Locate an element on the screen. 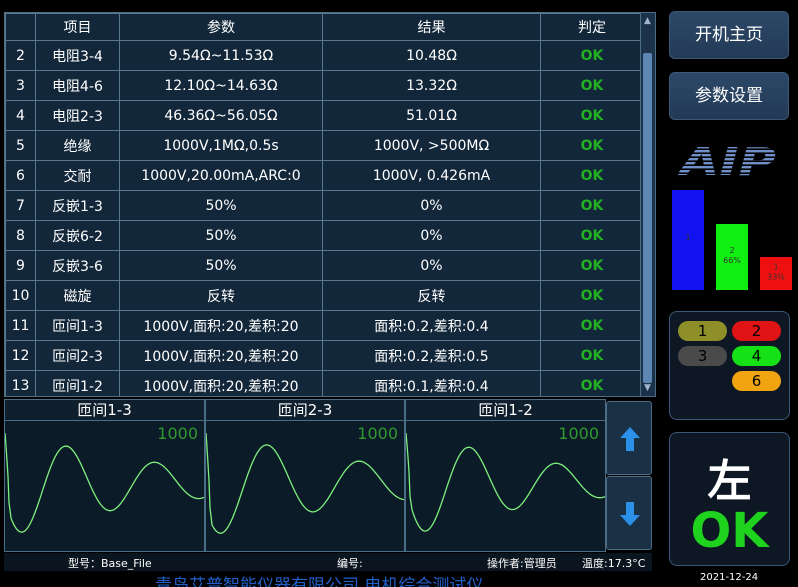 Image resolution: width=798 pixels, height=587 pixels. waveform-panel-1: 匝间1-3 1000 is located at coordinates (104, 475).